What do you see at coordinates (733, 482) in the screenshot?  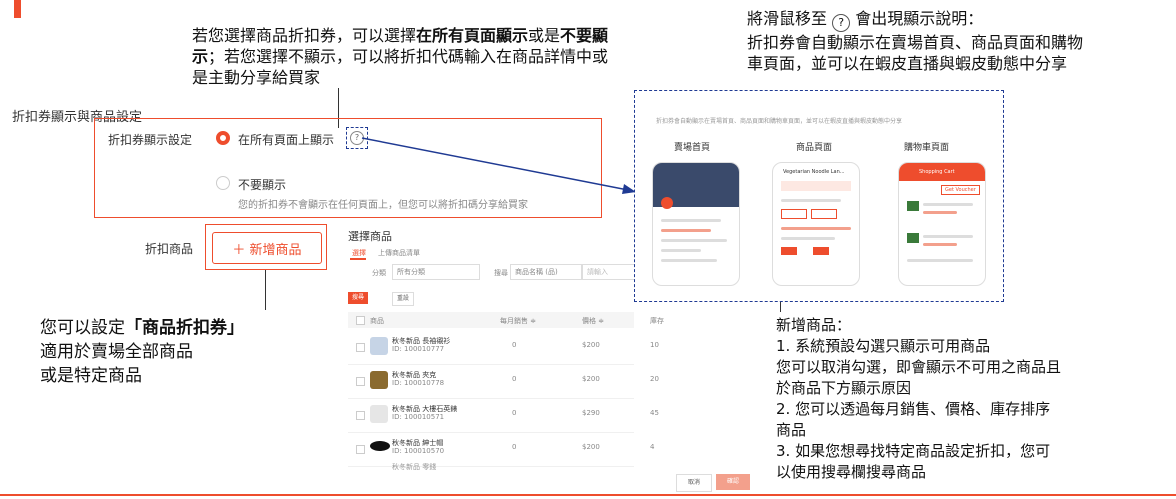 I see `confirm-button: 確認` at bounding box center [733, 482].